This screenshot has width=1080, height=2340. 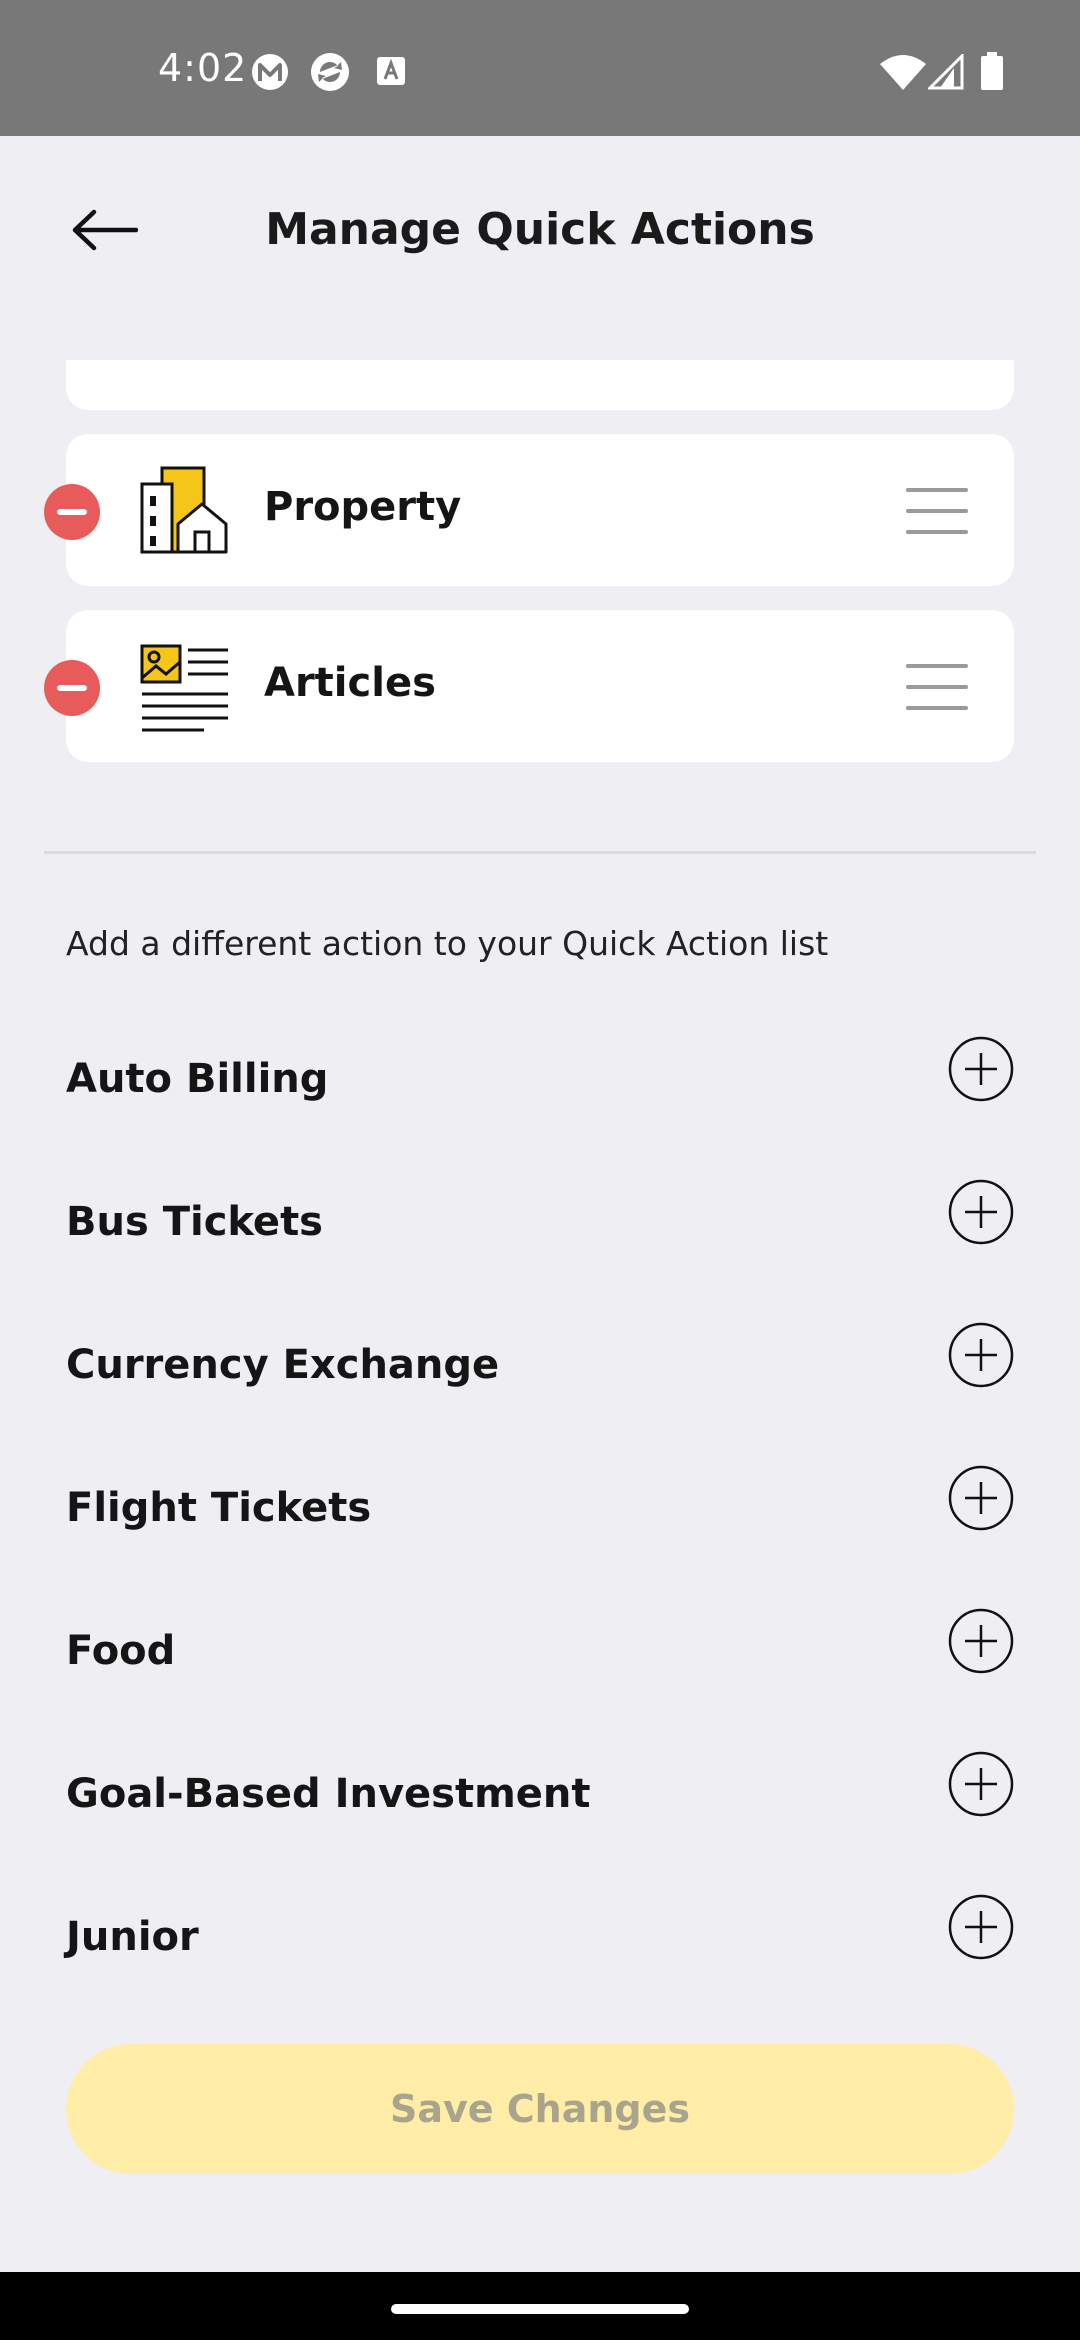 What do you see at coordinates (540, 852) in the screenshot?
I see `section-divider` at bounding box center [540, 852].